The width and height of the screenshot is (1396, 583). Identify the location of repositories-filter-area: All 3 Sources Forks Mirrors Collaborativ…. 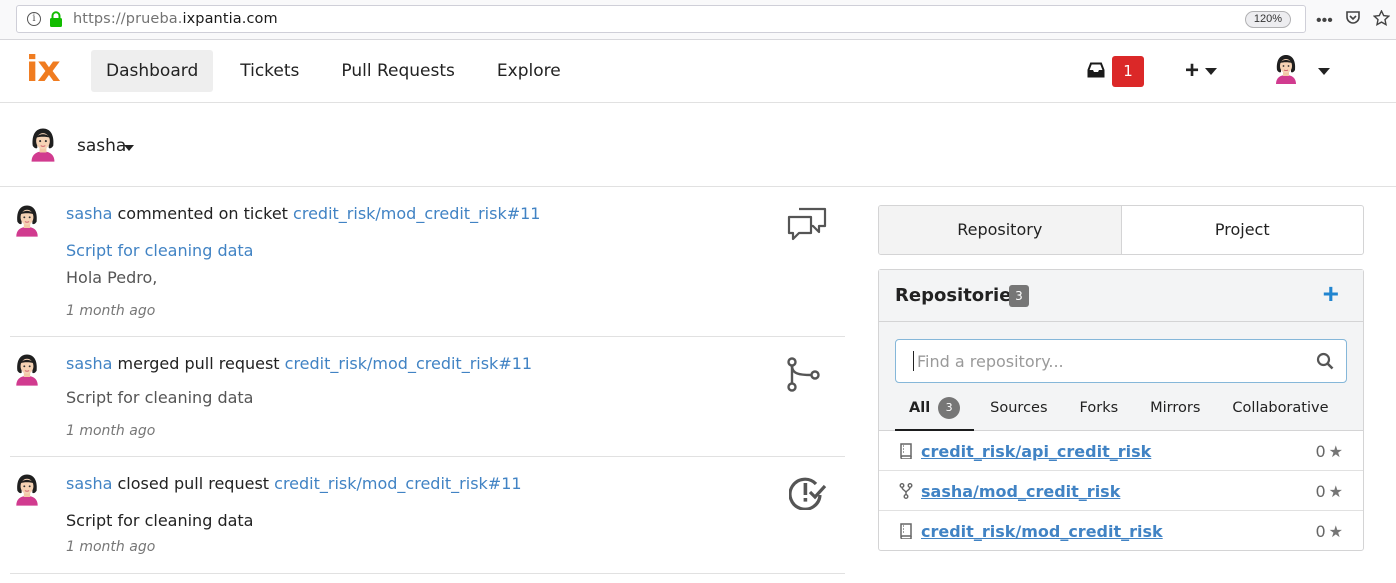
(1121, 376).